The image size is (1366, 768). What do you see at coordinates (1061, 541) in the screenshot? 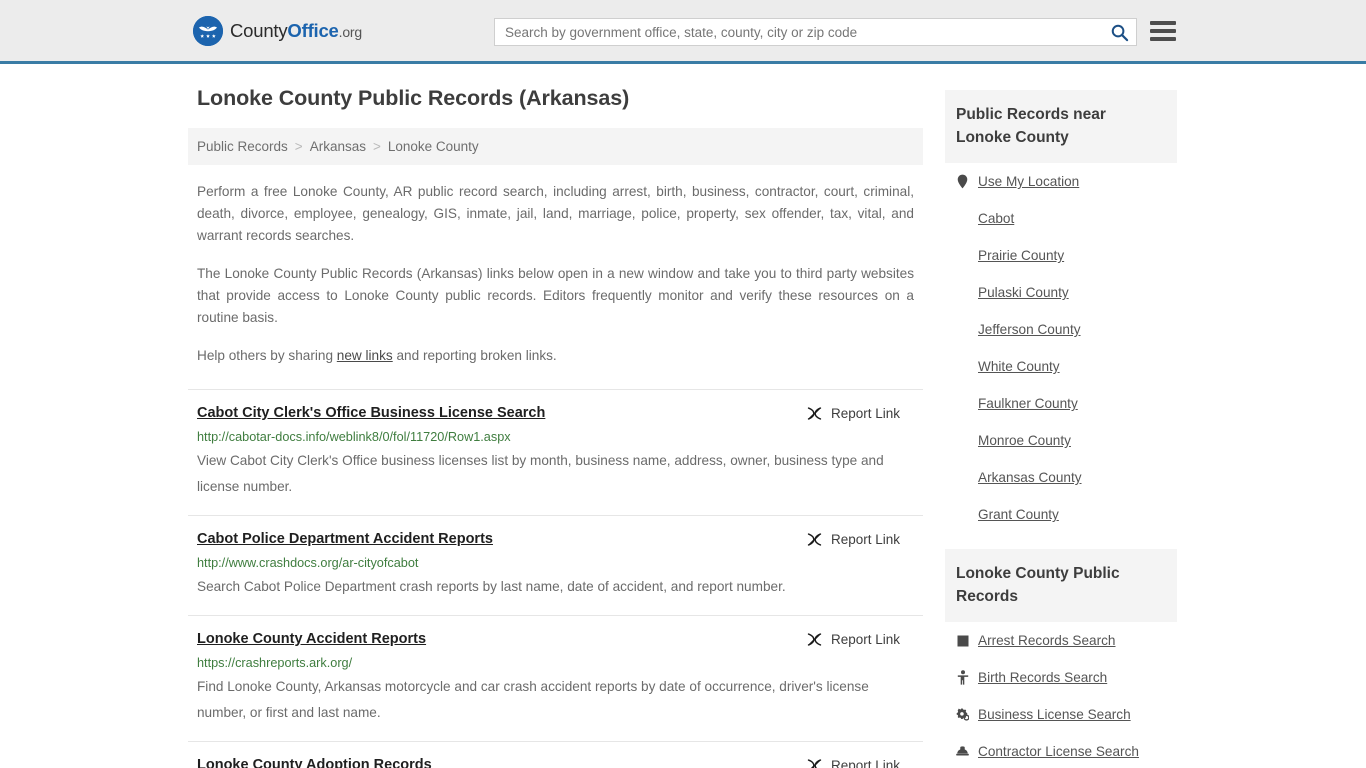
I see `sidebar-divider` at bounding box center [1061, 541].